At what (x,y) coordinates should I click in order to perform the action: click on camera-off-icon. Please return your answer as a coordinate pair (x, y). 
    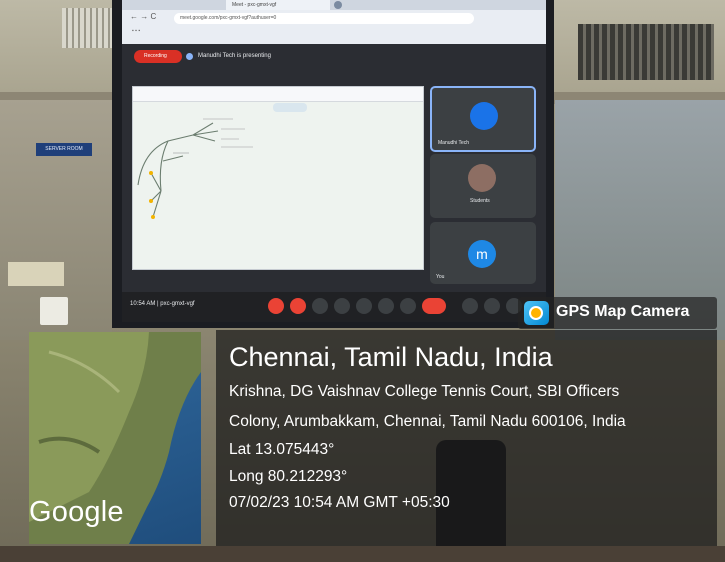
    Looking at the image, I should click on (298, 306).